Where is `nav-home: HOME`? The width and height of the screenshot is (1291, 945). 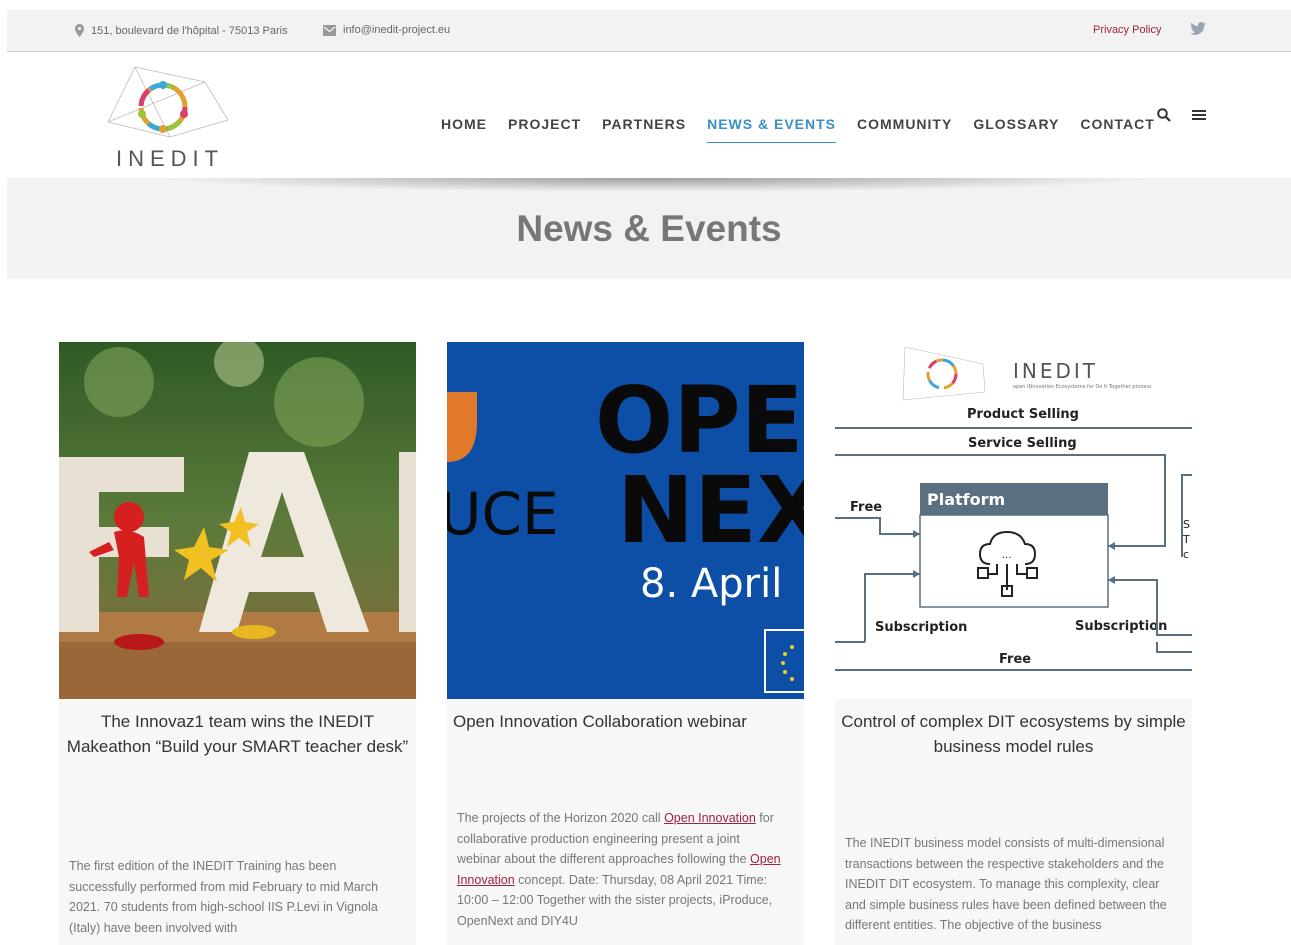
nav-home: HOME is located at coordinates (464, 129).